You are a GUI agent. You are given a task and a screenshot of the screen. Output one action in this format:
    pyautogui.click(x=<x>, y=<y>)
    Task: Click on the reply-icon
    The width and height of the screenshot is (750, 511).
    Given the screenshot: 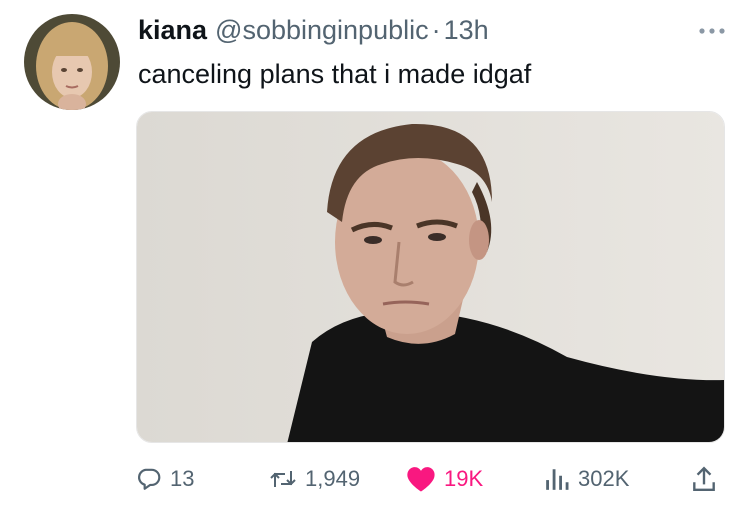 What is the action you would take?
    pyautogui.click(x=149, y=479)
    